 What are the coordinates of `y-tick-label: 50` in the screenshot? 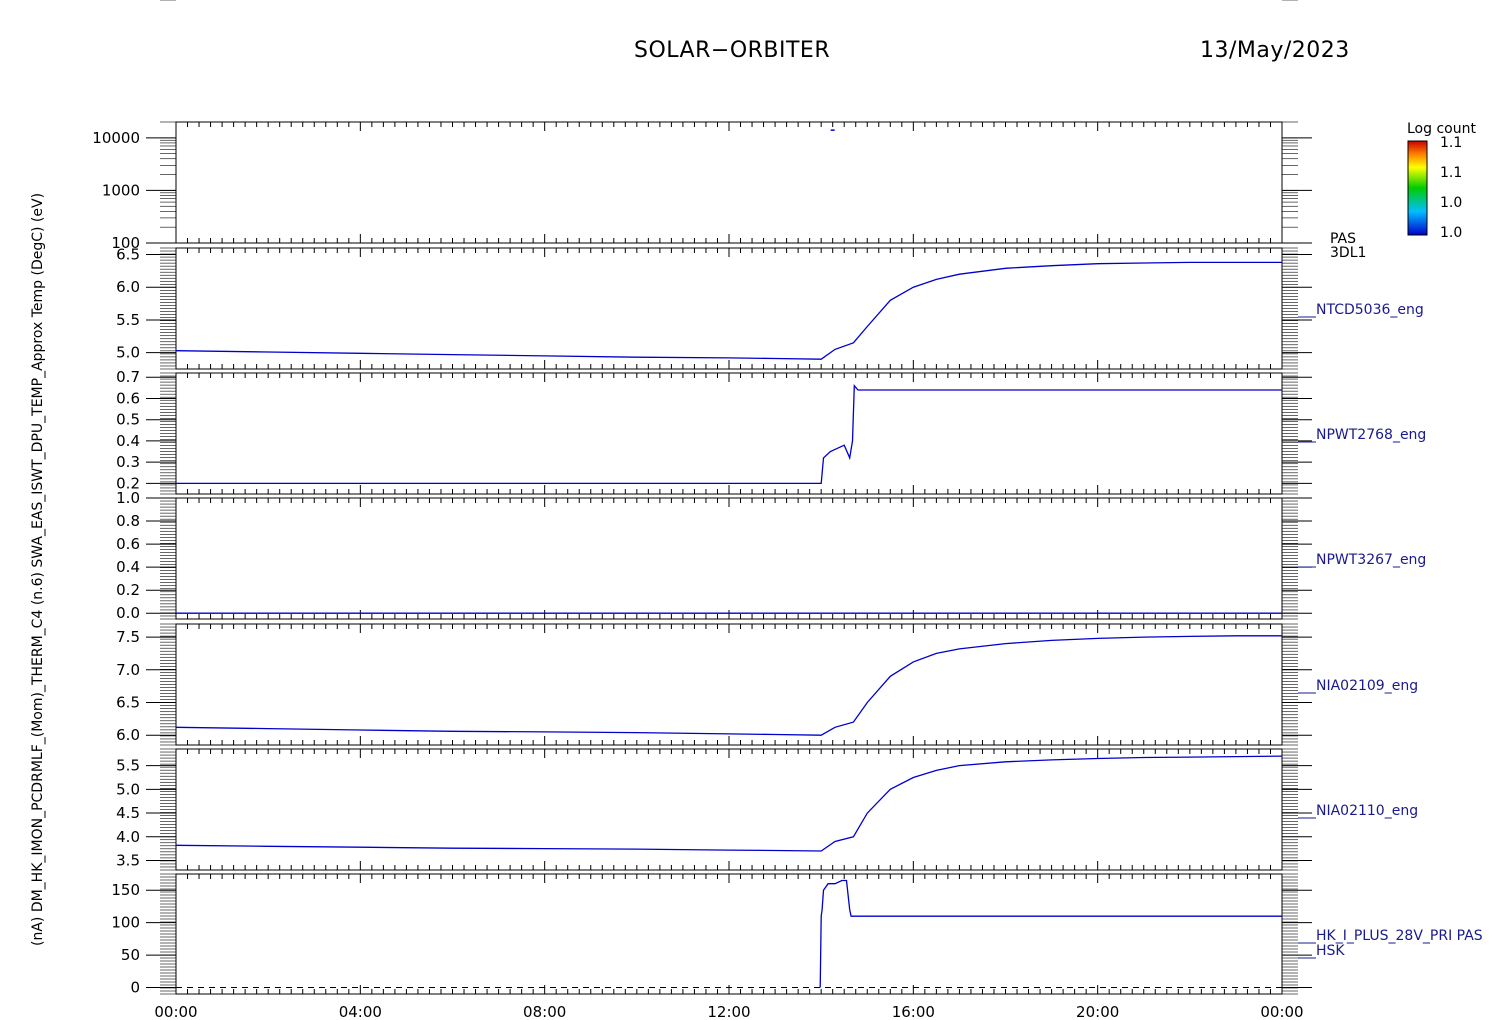 It's located at (130, 955).